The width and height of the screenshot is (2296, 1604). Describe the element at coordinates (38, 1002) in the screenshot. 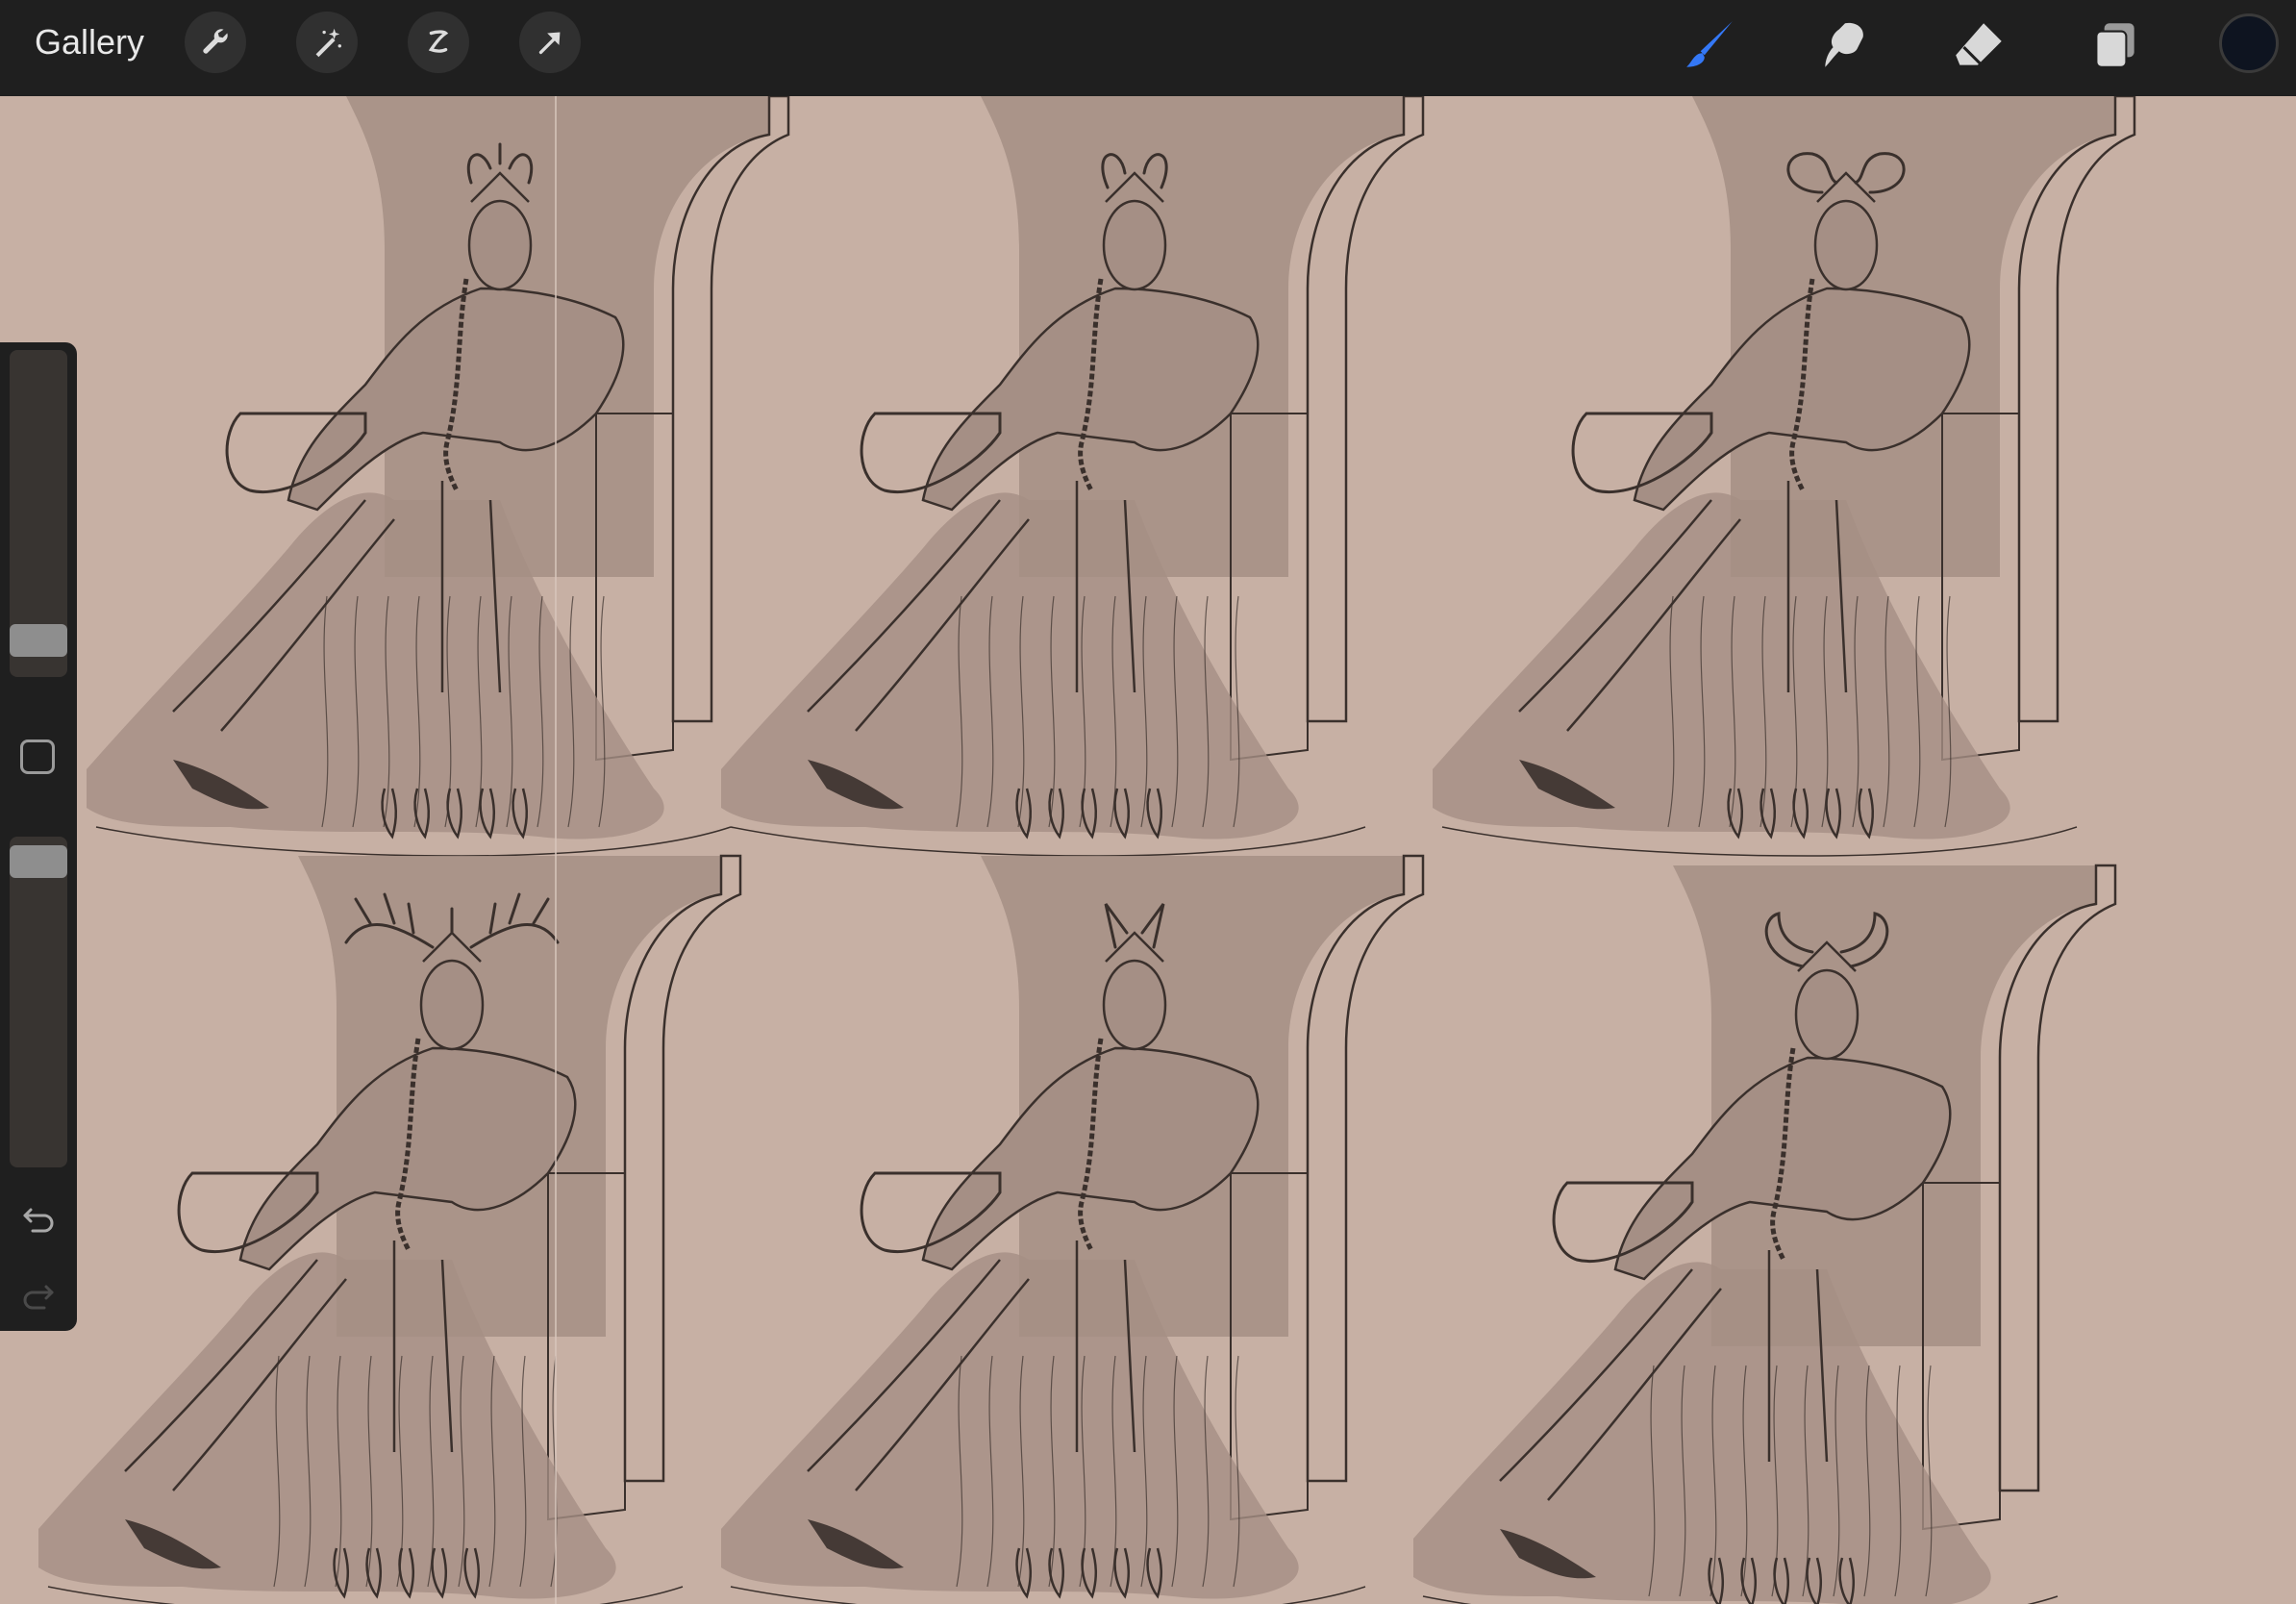

I see `opacity-slider` at that location.